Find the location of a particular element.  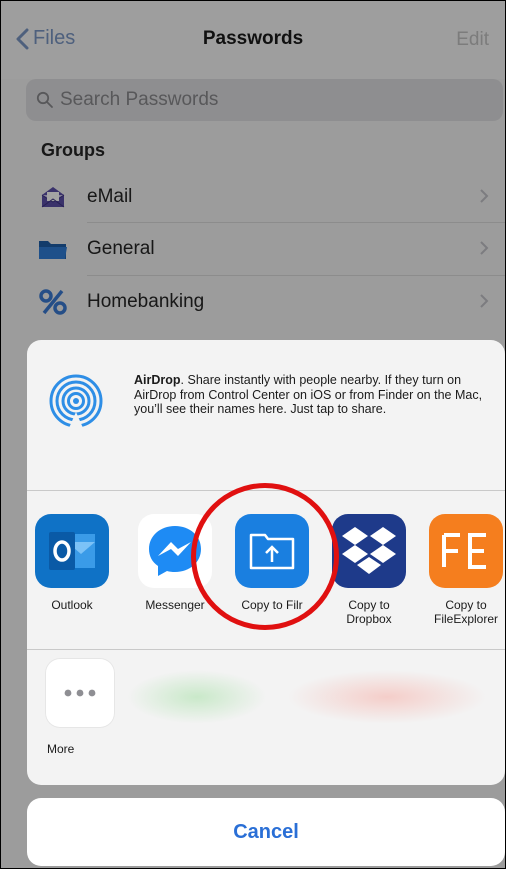

airdrop-icon is located at coordinates (76, 401).